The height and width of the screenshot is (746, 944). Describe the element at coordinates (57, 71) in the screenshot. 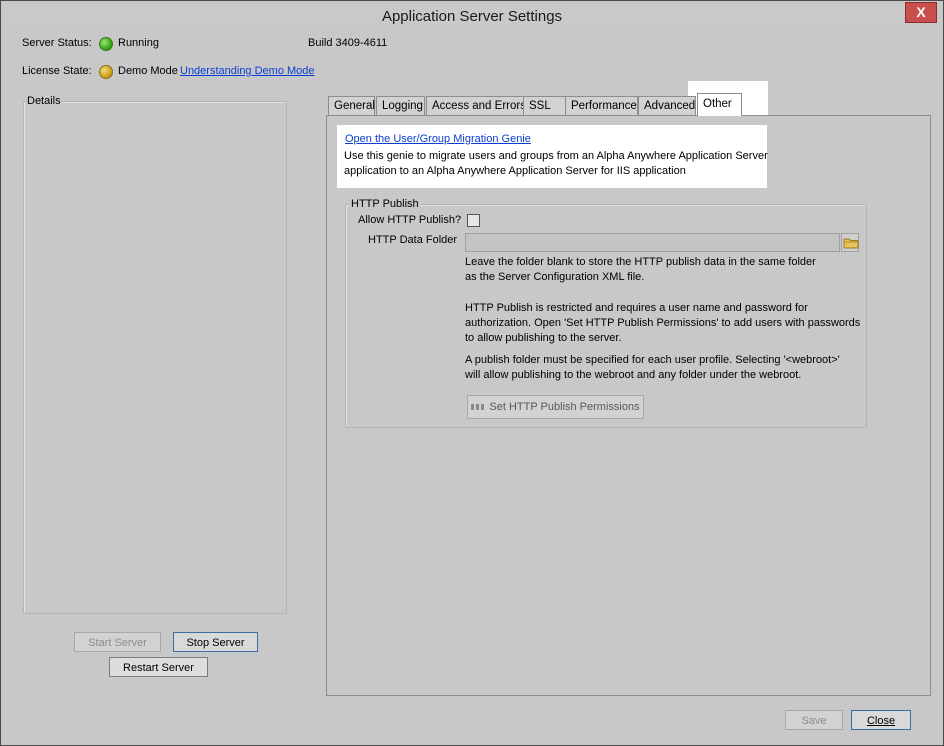

I see `license-state-label: License State:` at that location.